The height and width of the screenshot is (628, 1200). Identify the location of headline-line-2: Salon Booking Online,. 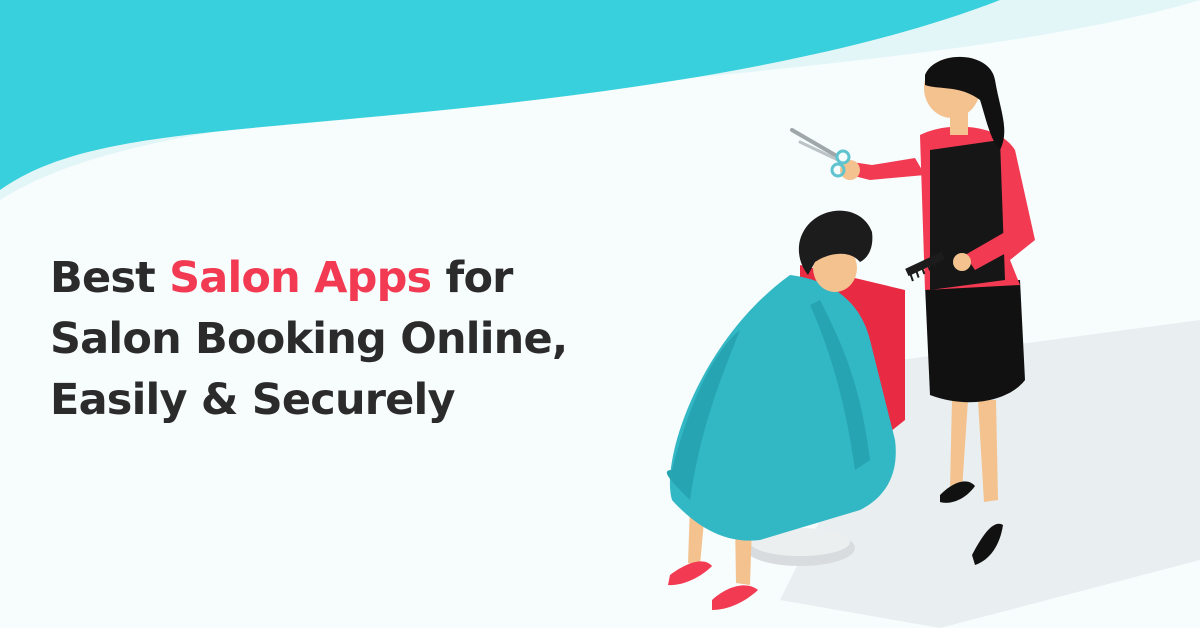
(309, 339).